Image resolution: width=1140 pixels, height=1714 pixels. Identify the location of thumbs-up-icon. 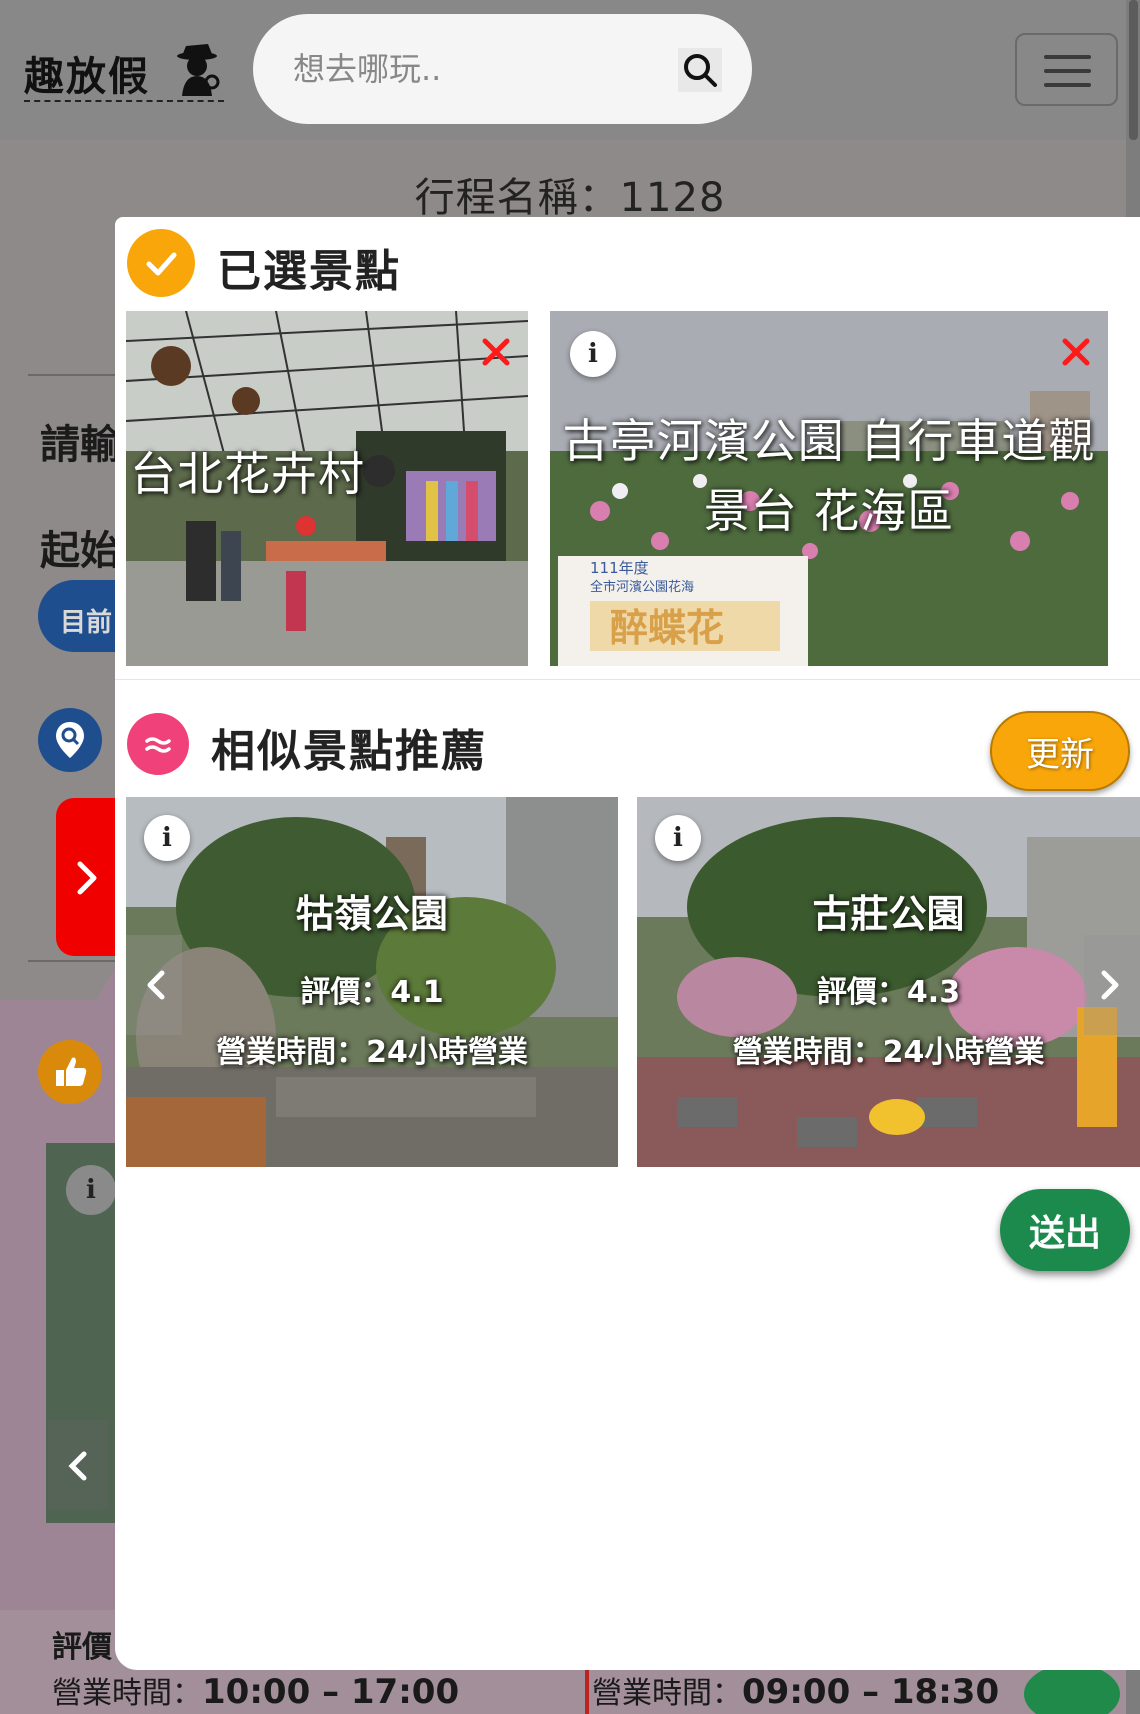
(71, 1071).